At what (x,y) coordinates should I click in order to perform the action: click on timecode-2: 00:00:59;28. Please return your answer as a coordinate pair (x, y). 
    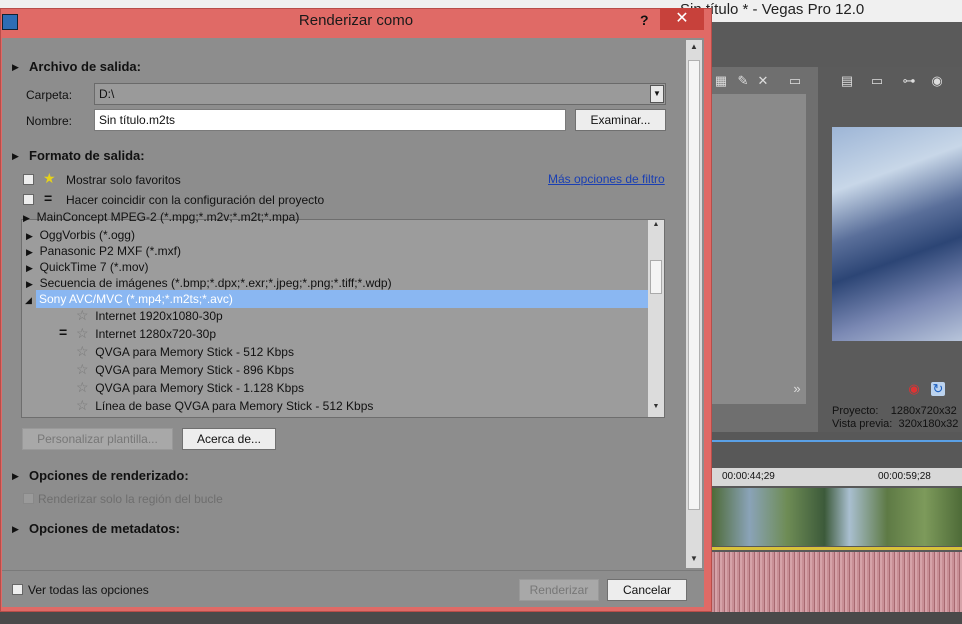
    Looking at the image, I should click on (904, 476).